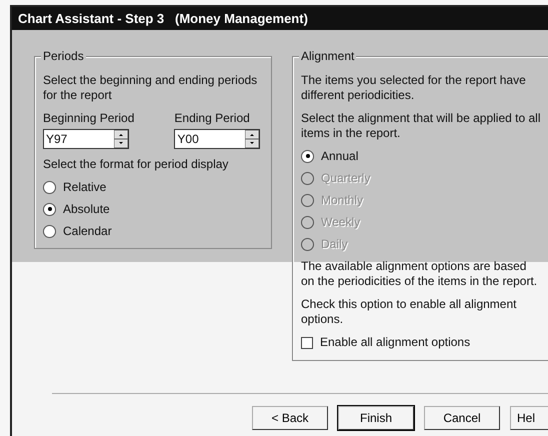 This screenshot has height=436, width=548. Describe the element at coordinates (86, 139) in the screenshot. I see `period-spinbox: Y97` at that location.